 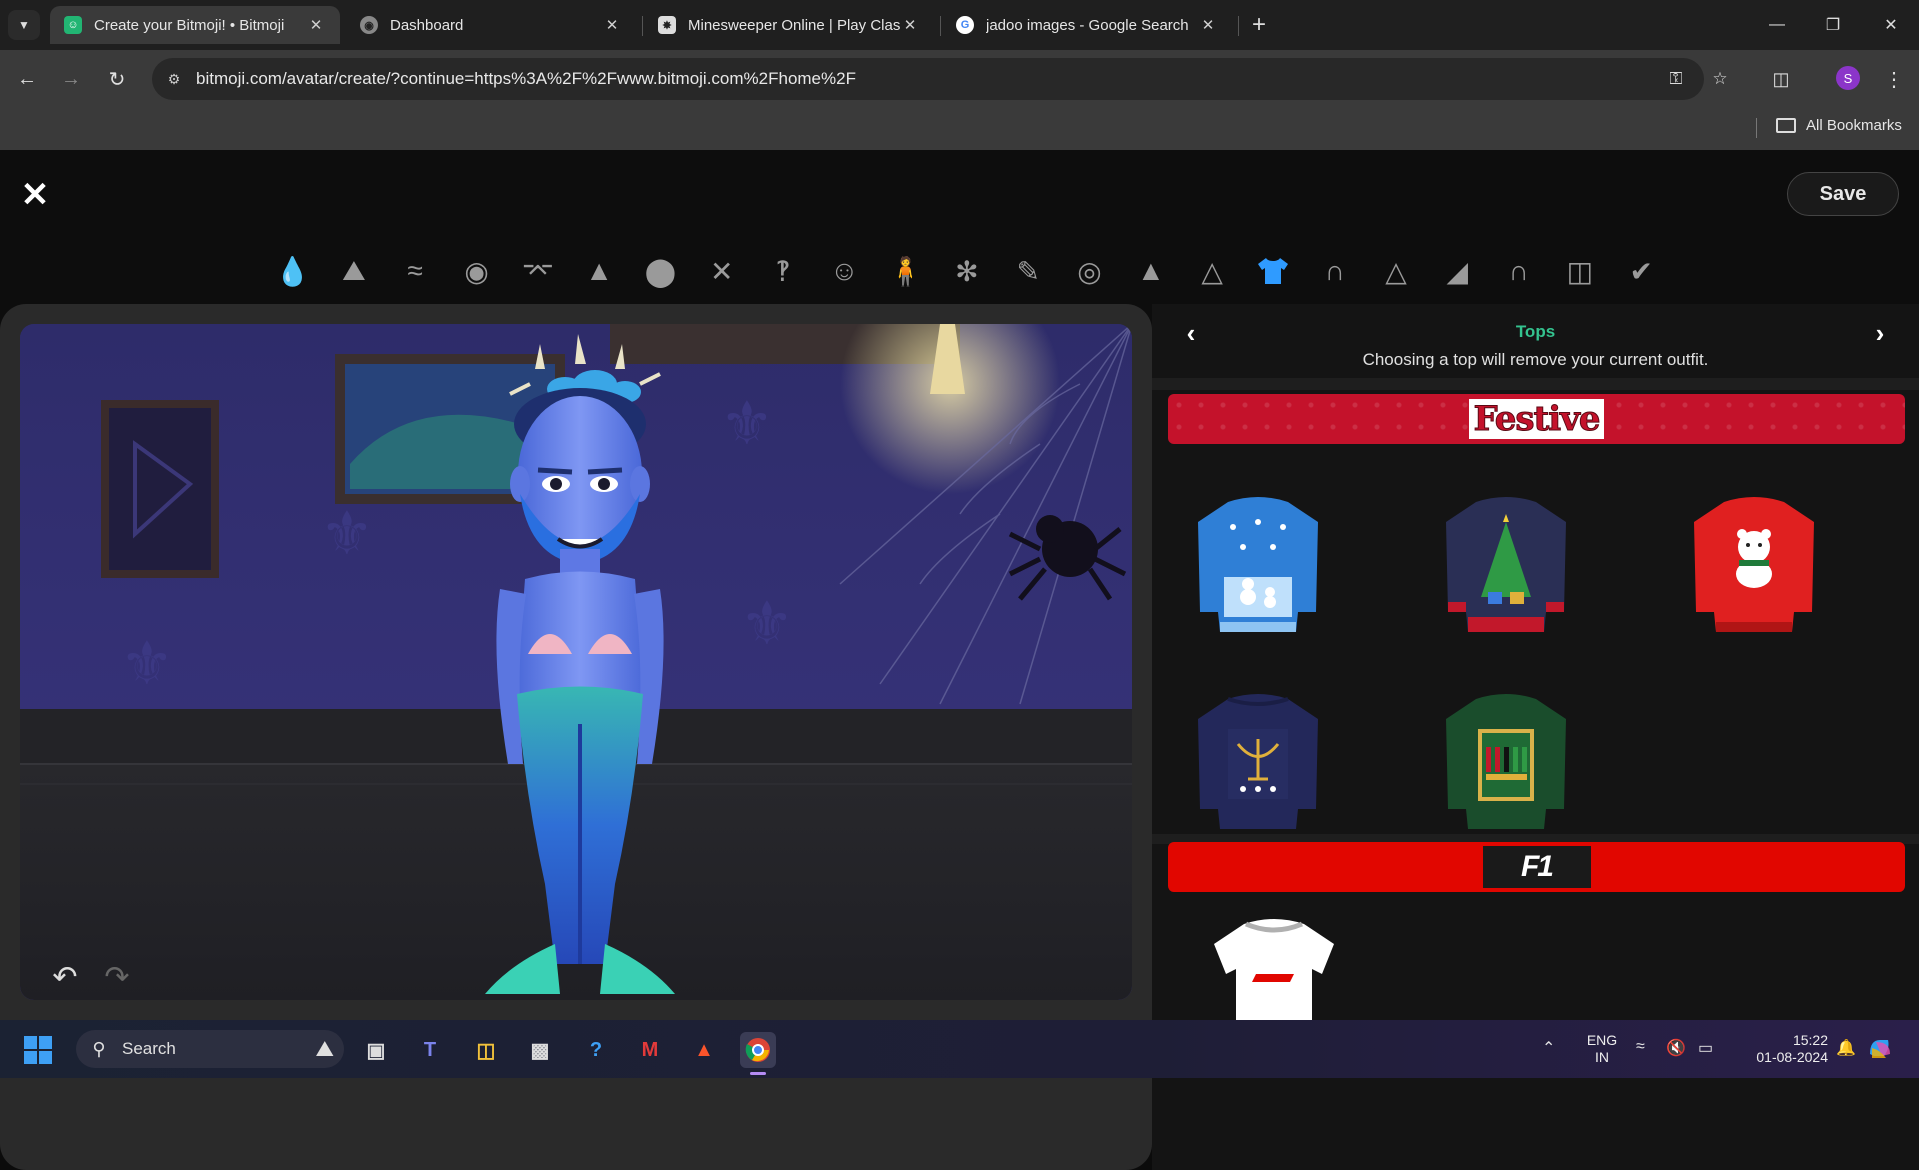 I want to click on minimize-button: —, so click(x=1777, y=25).